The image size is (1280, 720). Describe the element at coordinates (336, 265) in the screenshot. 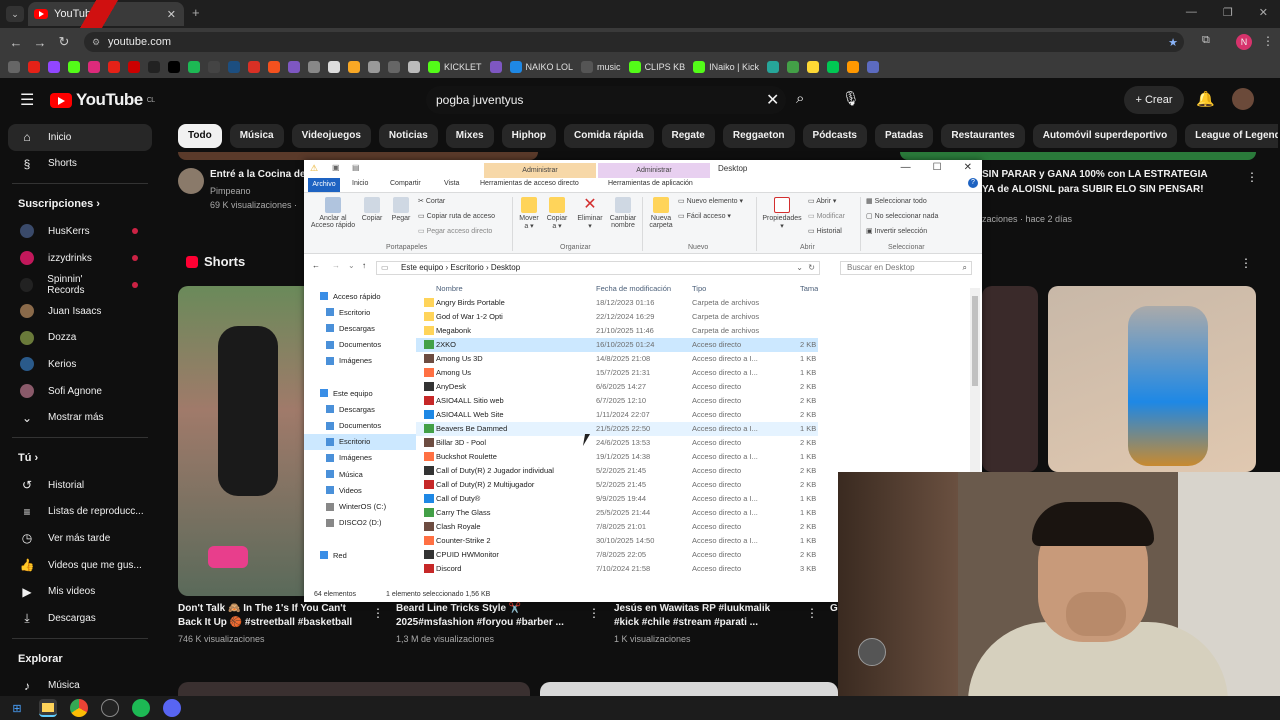

I see `forward-icon: →` at that location.